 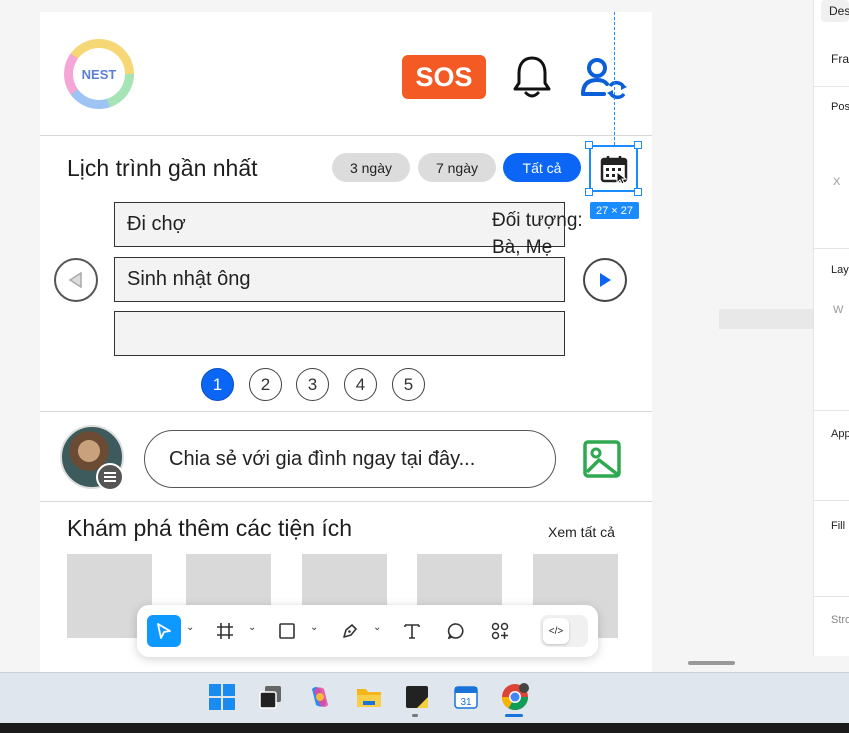 I want to click on cursor-icon, so click(x=164, y=631).